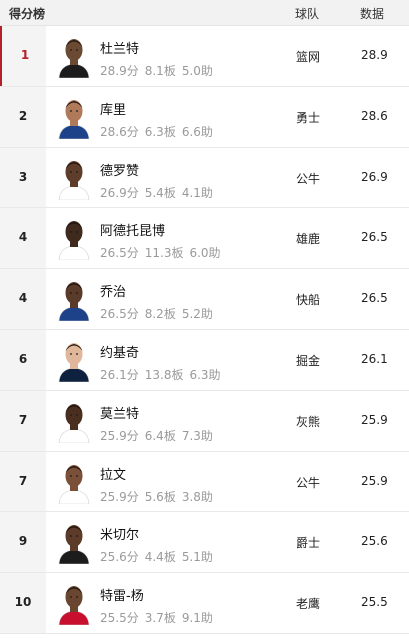 This screenshot has width=409, height=639. I want to click on player-name: 约基奇, so click(119, 351).